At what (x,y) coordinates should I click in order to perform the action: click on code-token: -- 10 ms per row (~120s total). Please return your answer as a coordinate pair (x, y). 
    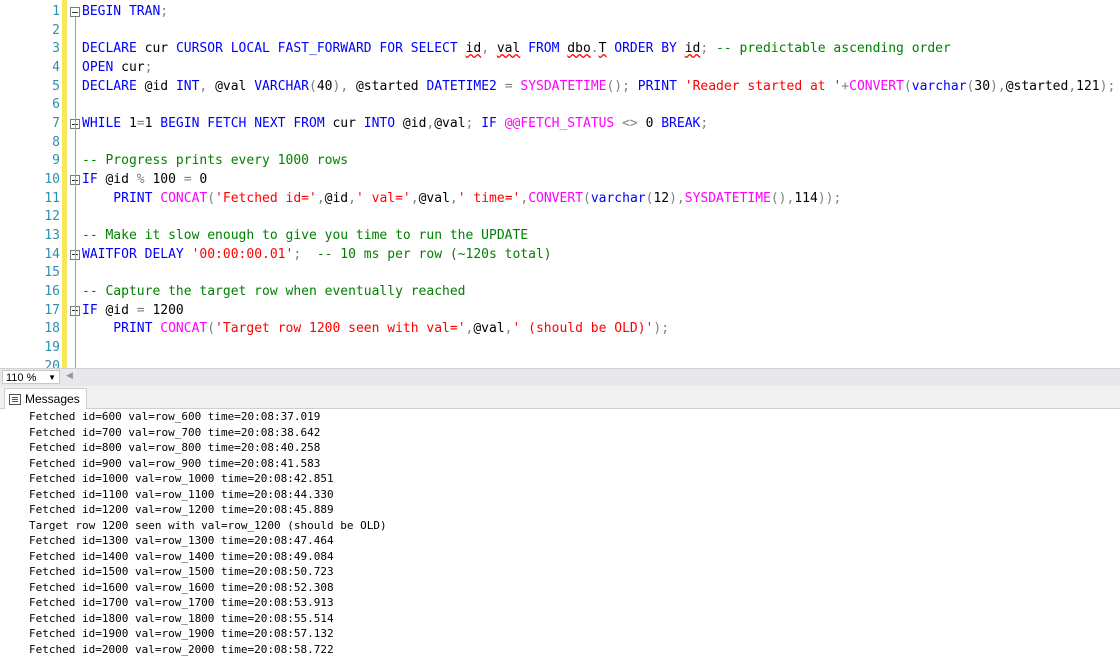
    Looking at the image, I should click on (434, 254).